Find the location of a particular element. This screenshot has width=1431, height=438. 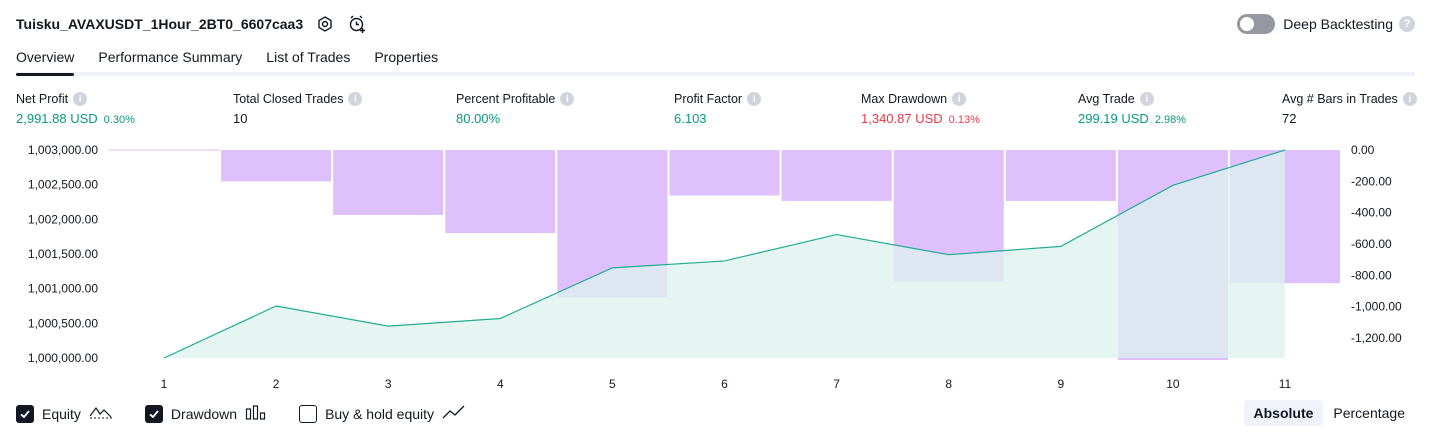

left-axis-tick: 1,000,500.00 is located at coordinates (63, 323).